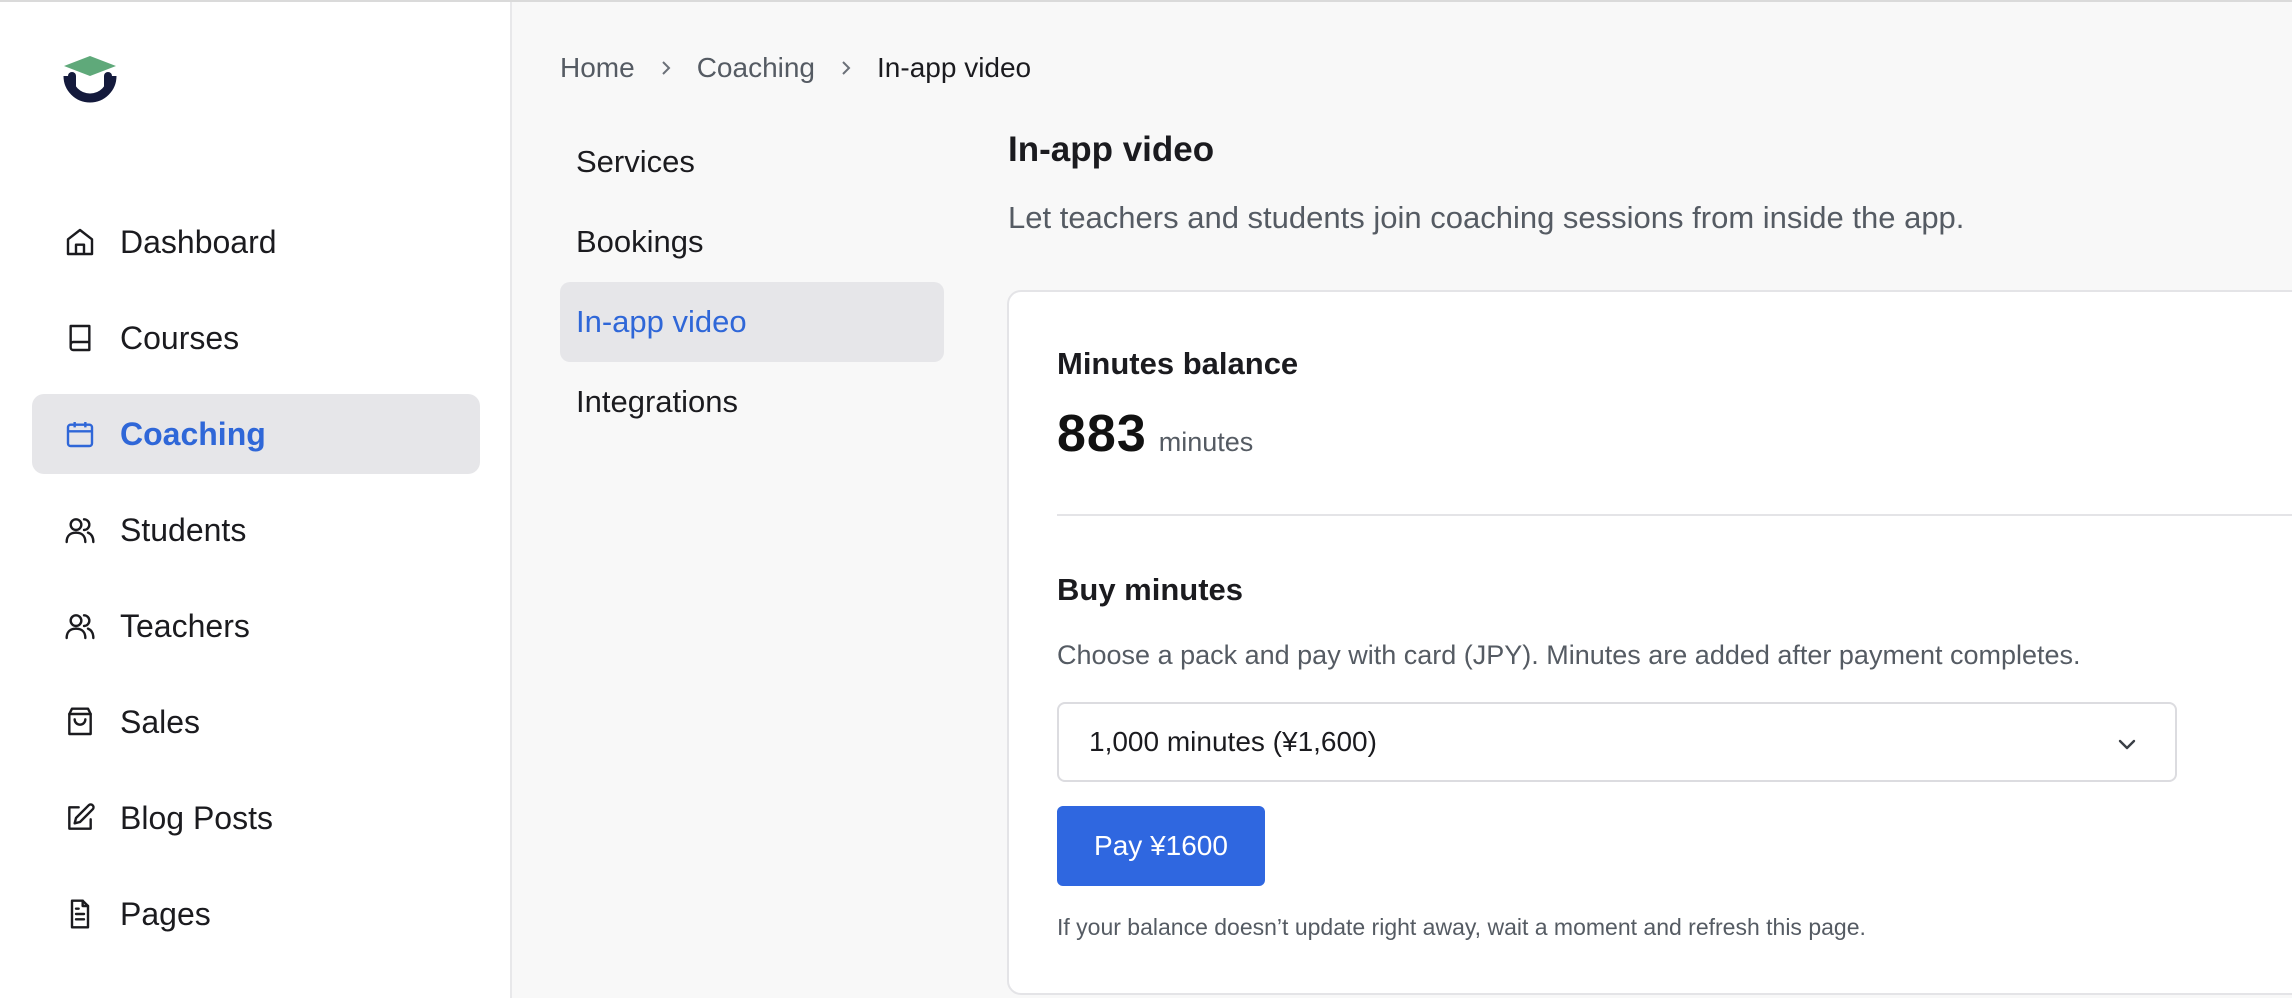 This screenshot has width=2292, height=998. Describe the element at coordinates (80, 722) in the screenshot. I see `shopping-bag-icon` at that location.